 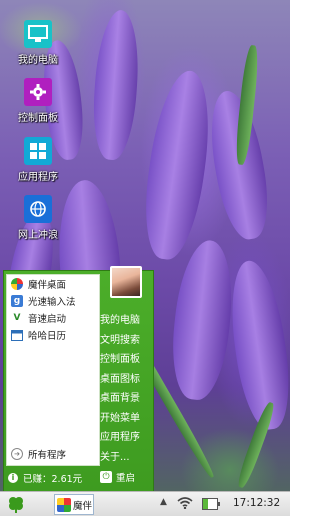 I want to click on clock: 17:12:32, so click(x=256, y=503).